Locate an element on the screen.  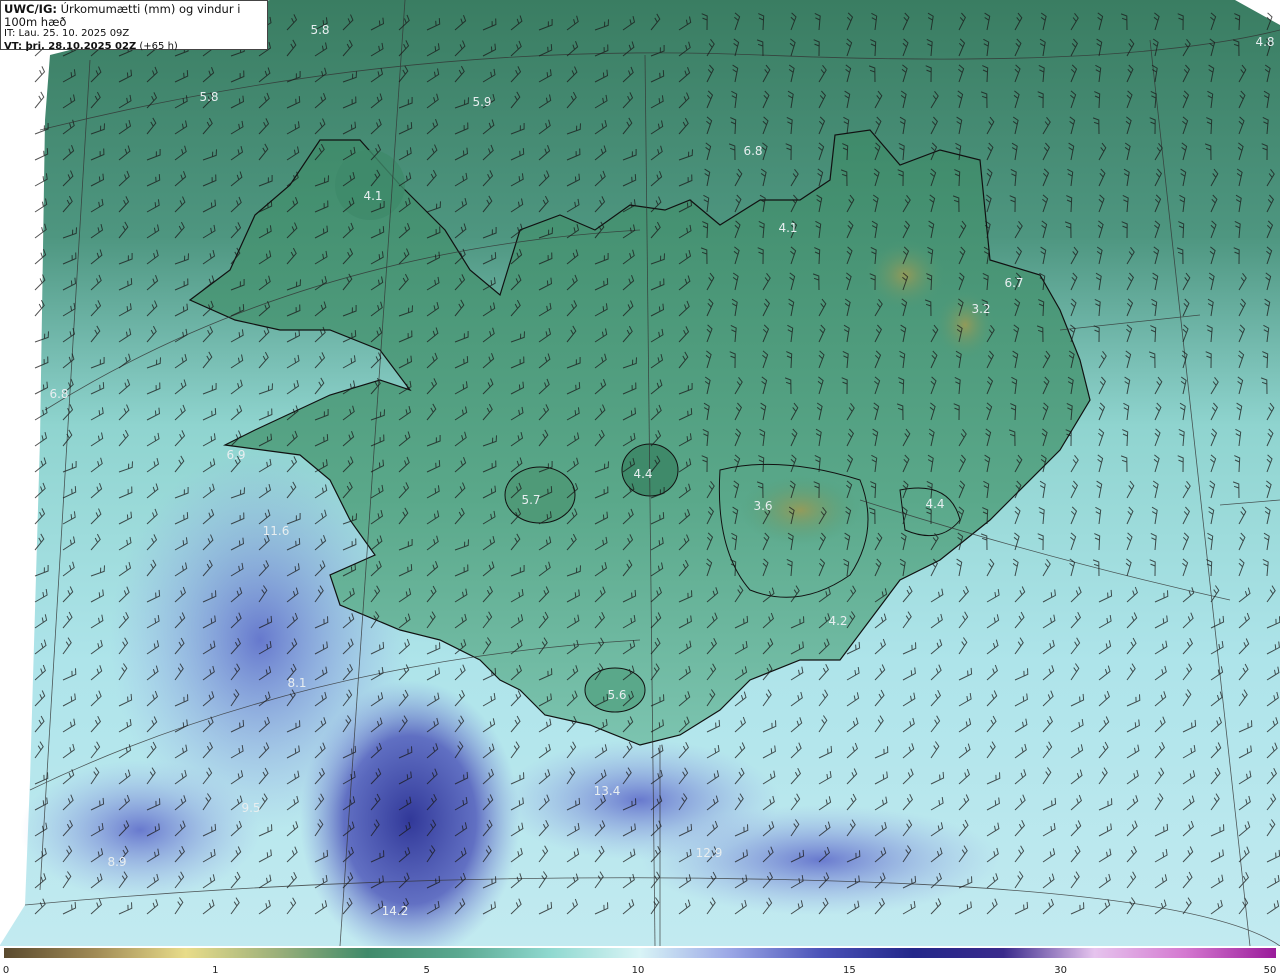
precip-value: 8.9 is located at coordinates (116, 862).